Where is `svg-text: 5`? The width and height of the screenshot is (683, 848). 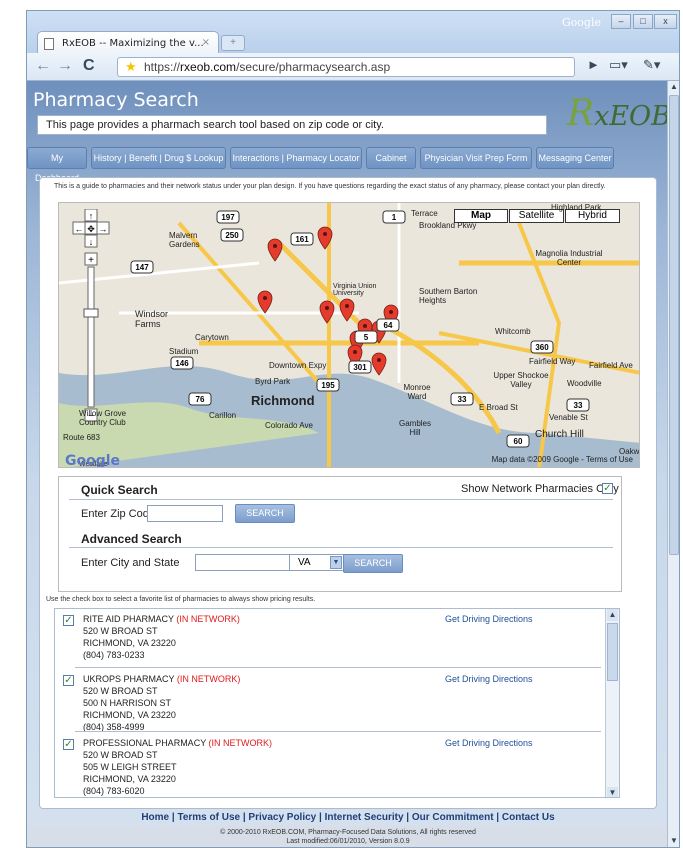 svg-text: 5 is located at coordinates (366, 337).